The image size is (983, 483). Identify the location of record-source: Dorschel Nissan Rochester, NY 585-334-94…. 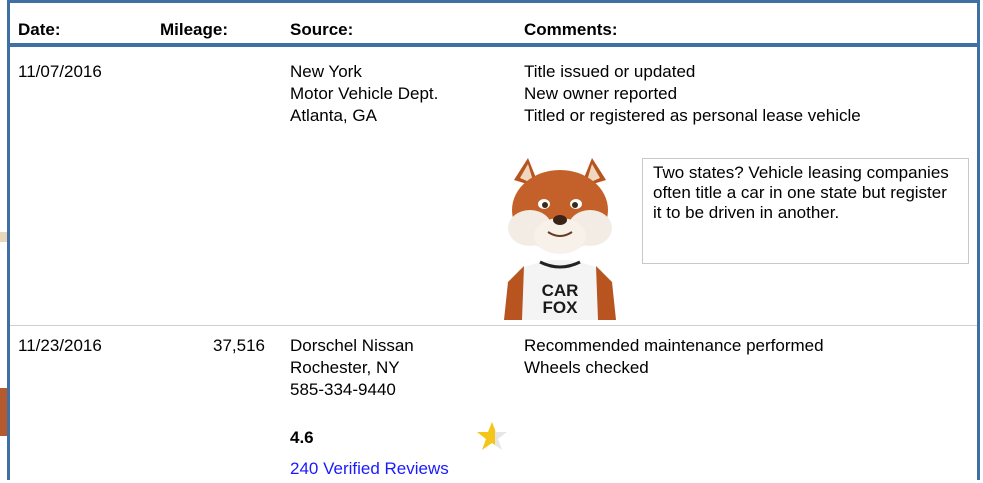
(352, 368).